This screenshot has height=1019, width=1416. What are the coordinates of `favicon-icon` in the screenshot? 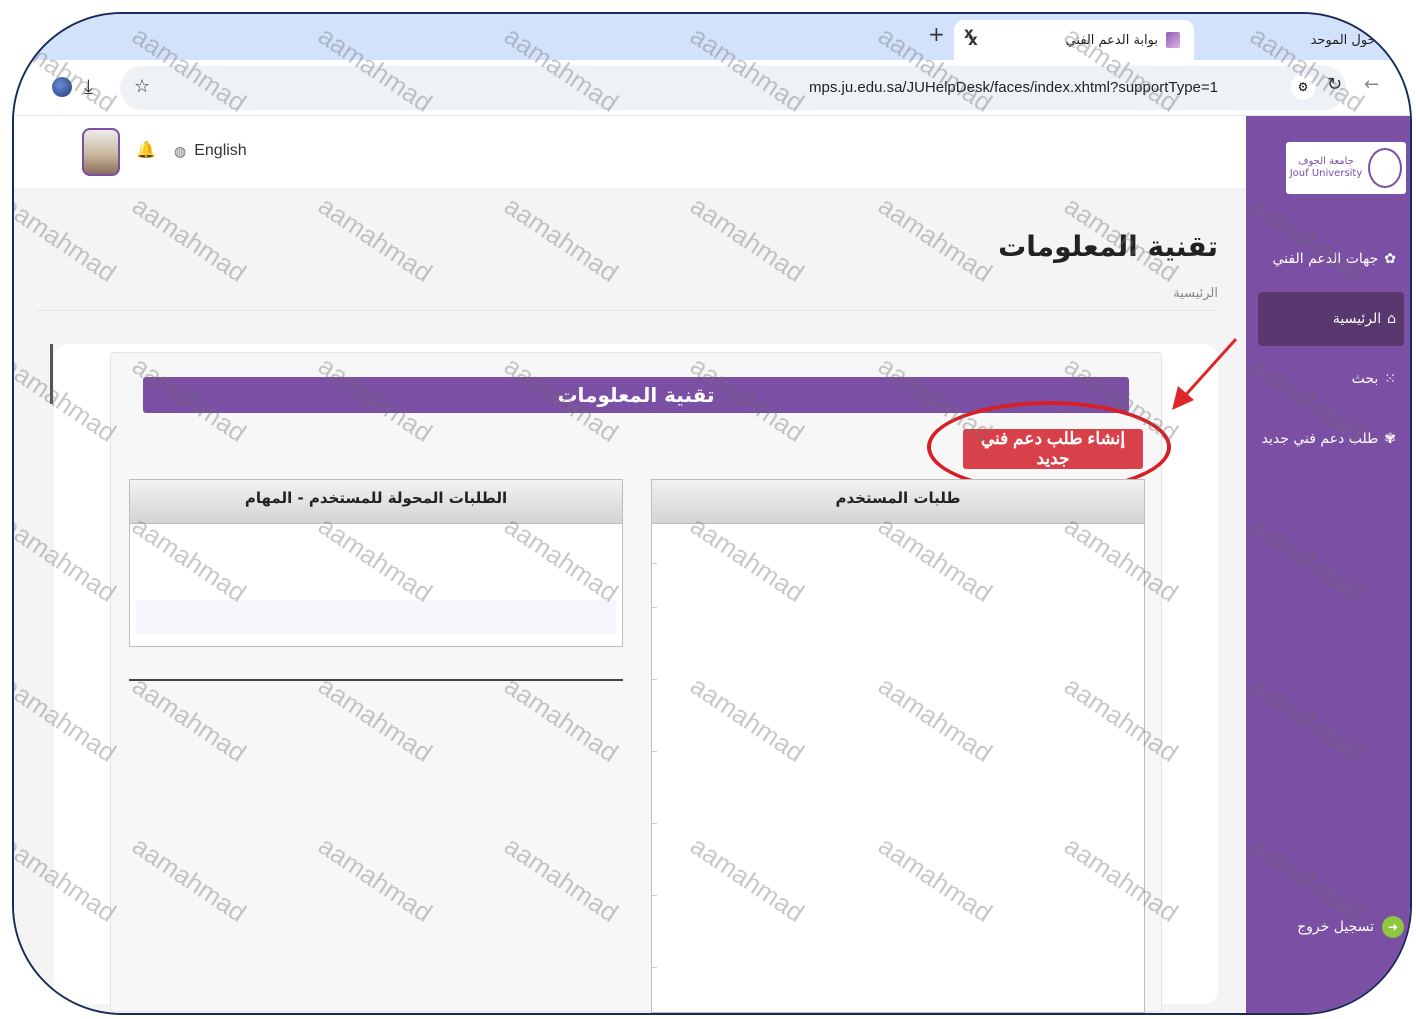 It's located at (1173, 40).